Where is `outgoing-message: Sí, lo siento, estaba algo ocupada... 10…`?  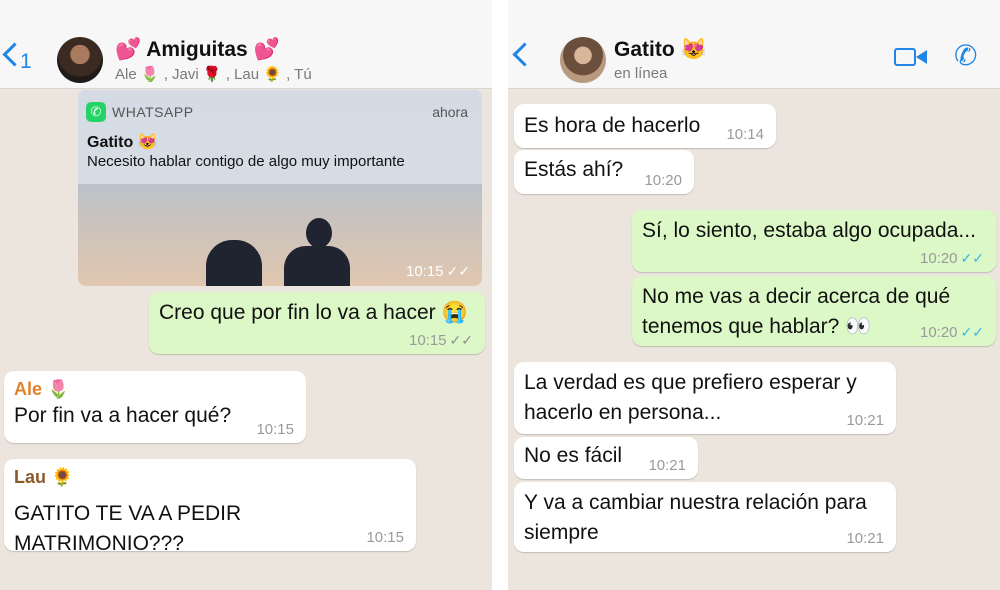
outgoing-message: Sí, lo siento, estaba algo ocupada... 10… is located at coordinates (814, 241).